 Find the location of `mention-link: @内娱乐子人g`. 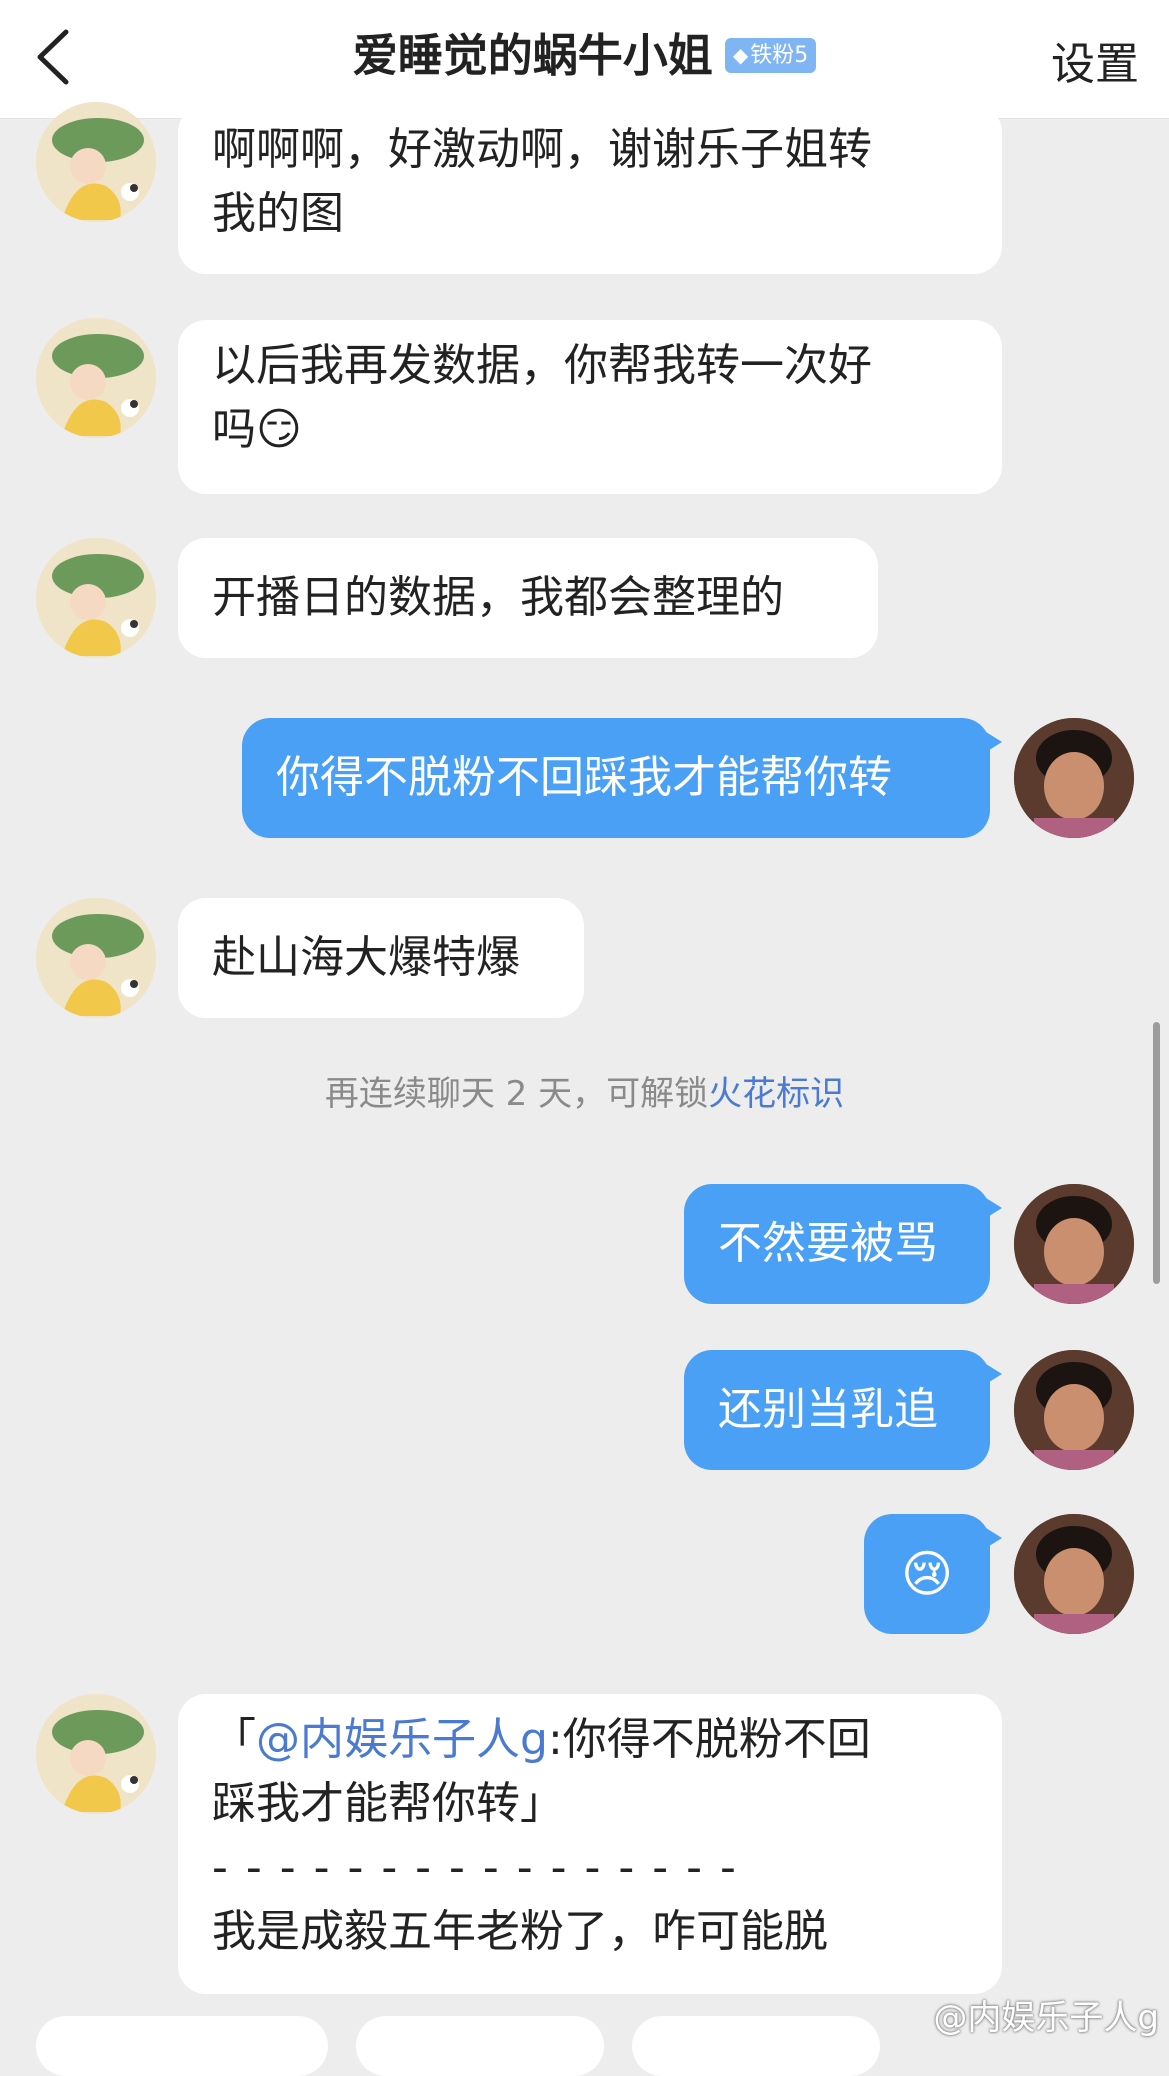

mention-link: @内娱乐子人g is located at coordinates (402, 1739).